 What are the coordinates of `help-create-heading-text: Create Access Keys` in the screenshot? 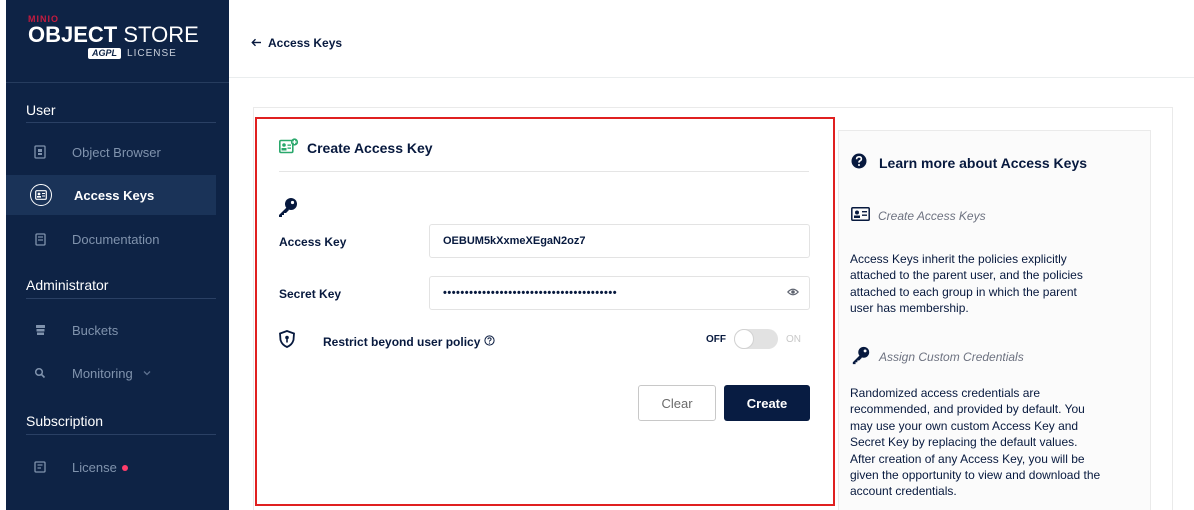 It's located at (932, 215).